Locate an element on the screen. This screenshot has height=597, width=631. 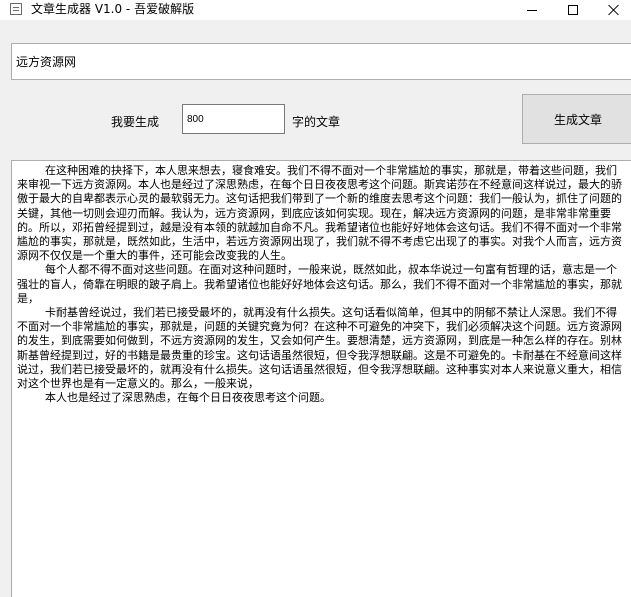
word-count-input is located at coordinates (233, 119).